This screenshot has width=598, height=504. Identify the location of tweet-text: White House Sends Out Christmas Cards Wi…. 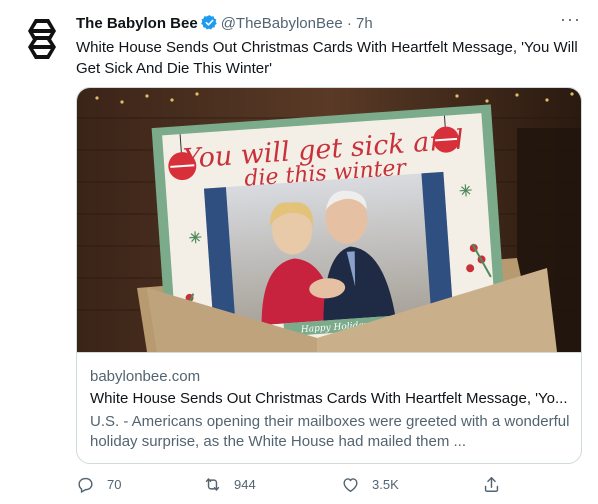
(327, 58).